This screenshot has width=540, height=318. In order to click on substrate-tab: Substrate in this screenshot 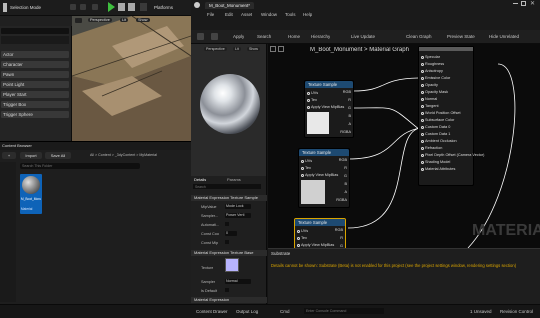, I will do `click(280, 253)`.